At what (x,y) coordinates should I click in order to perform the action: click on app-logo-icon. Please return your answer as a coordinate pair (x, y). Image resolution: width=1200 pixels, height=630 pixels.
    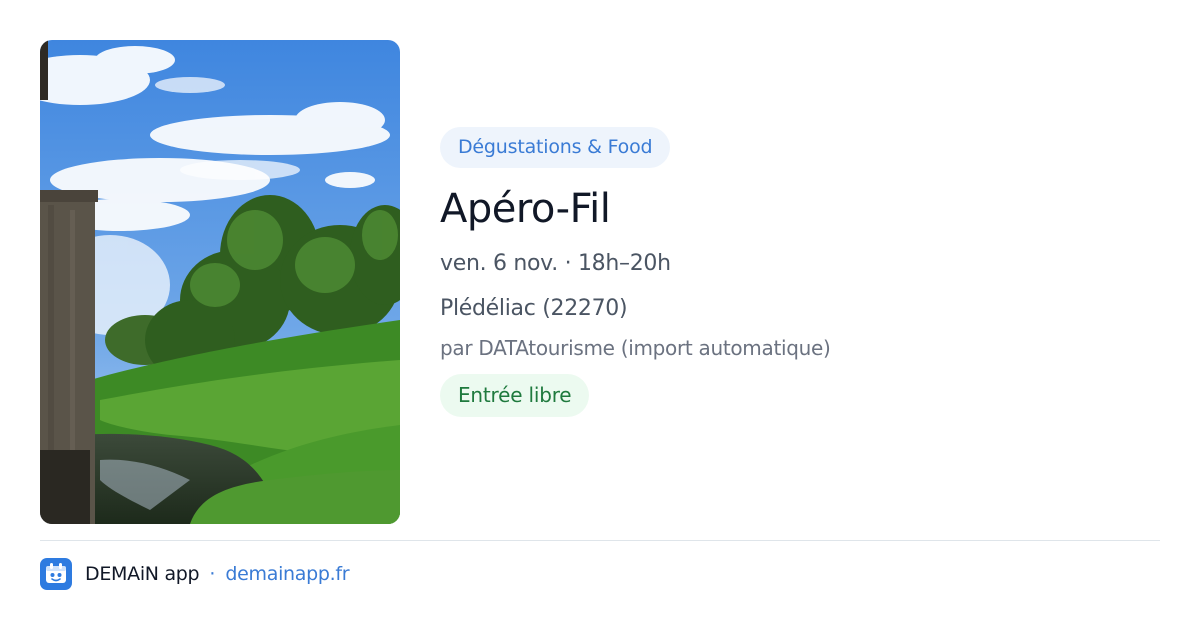
    Looking at the image, I should click on (56, 574).